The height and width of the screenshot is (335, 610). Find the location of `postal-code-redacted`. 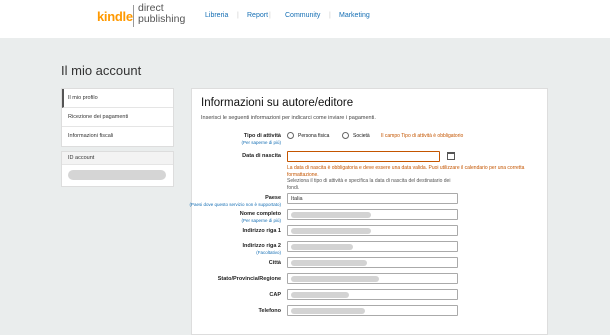

postal-code-redacted is located at coordinates (320, 295).